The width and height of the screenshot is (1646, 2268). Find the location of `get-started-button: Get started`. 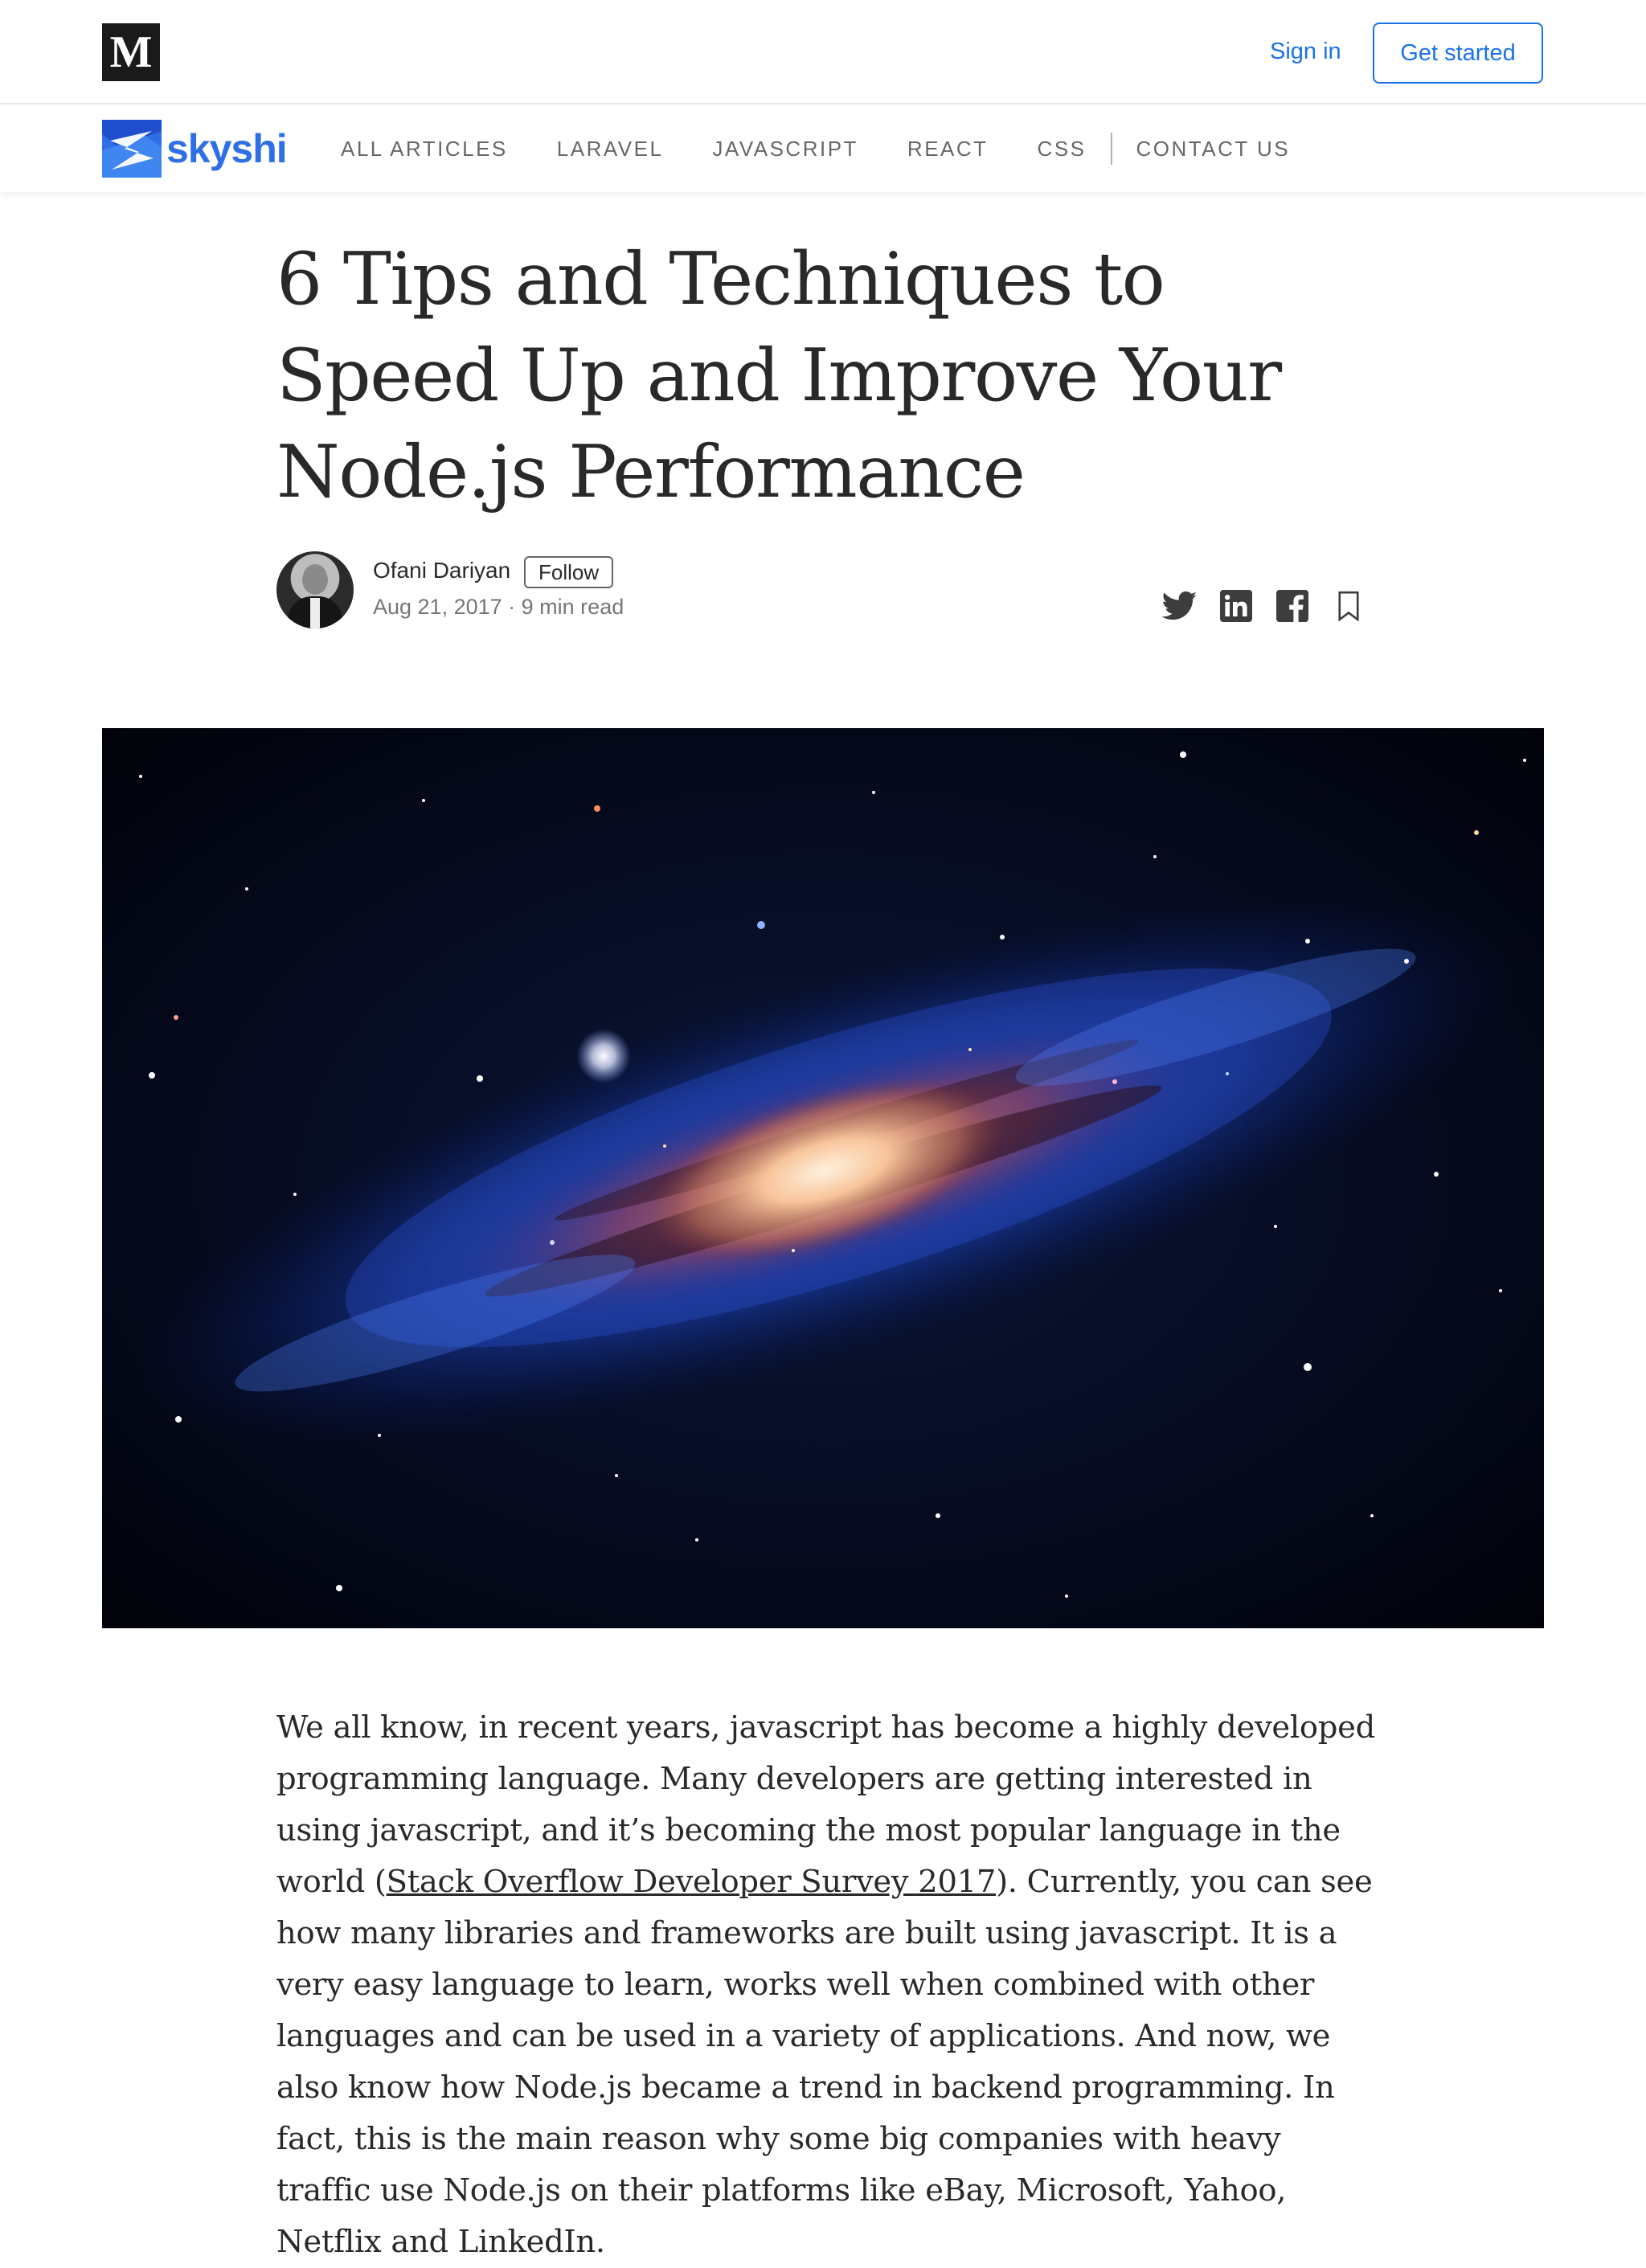

get-started-button: Get started is located at coordinates (1458, 54).